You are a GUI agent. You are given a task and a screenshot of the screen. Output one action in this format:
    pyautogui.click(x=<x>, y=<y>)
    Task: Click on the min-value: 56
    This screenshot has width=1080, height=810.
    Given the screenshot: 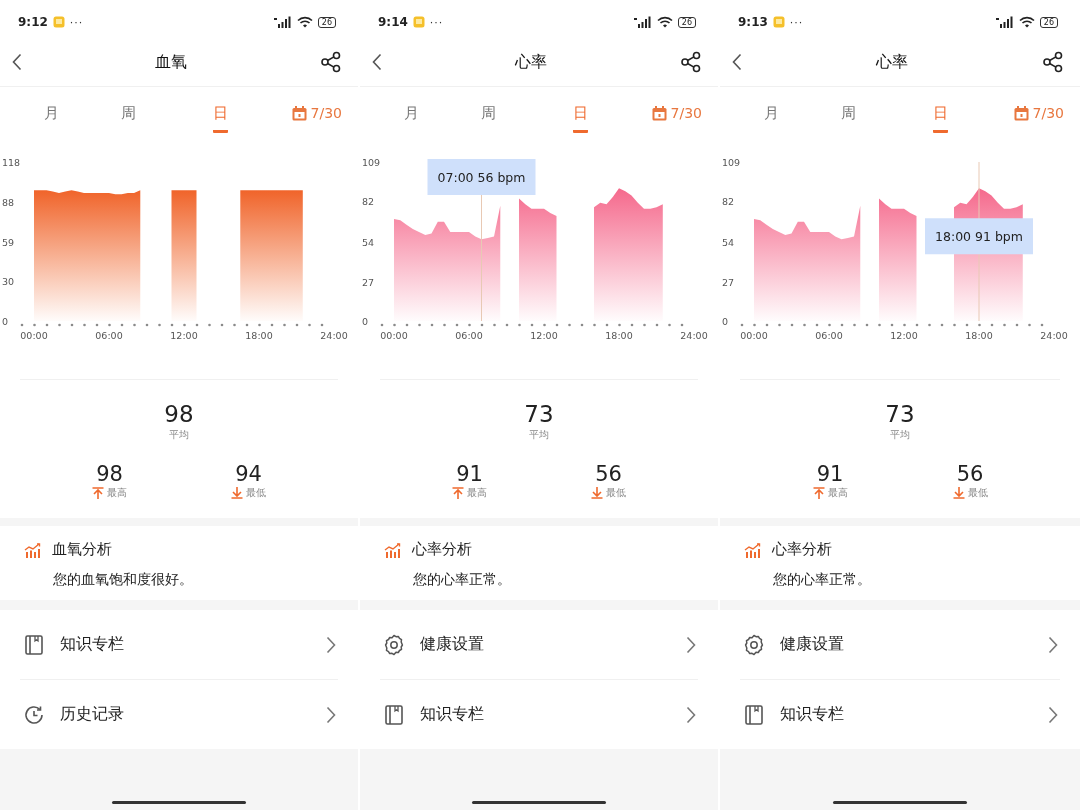 What is the action you would take?
    pyautogui.click(x=608, y=474)
    